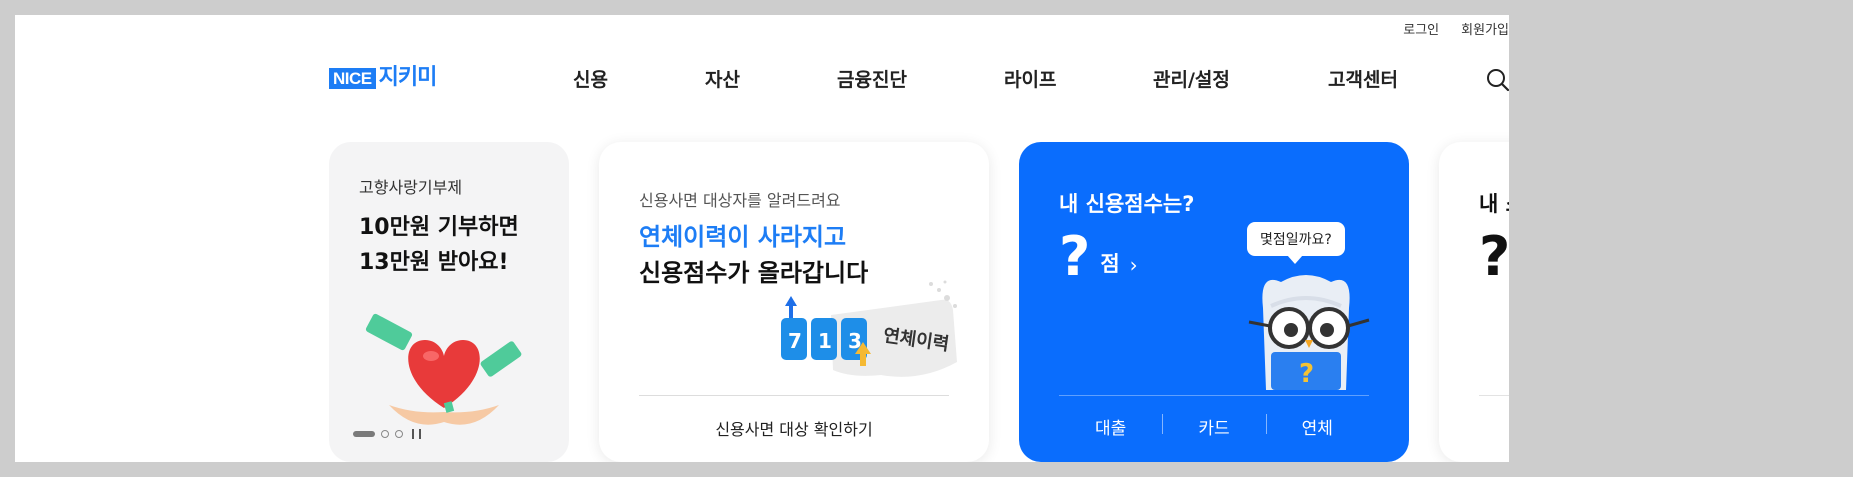 The width and height of the screenshot is (1853, 477). I want to click on tab-delinquency: 연체, so click(1317, 426).